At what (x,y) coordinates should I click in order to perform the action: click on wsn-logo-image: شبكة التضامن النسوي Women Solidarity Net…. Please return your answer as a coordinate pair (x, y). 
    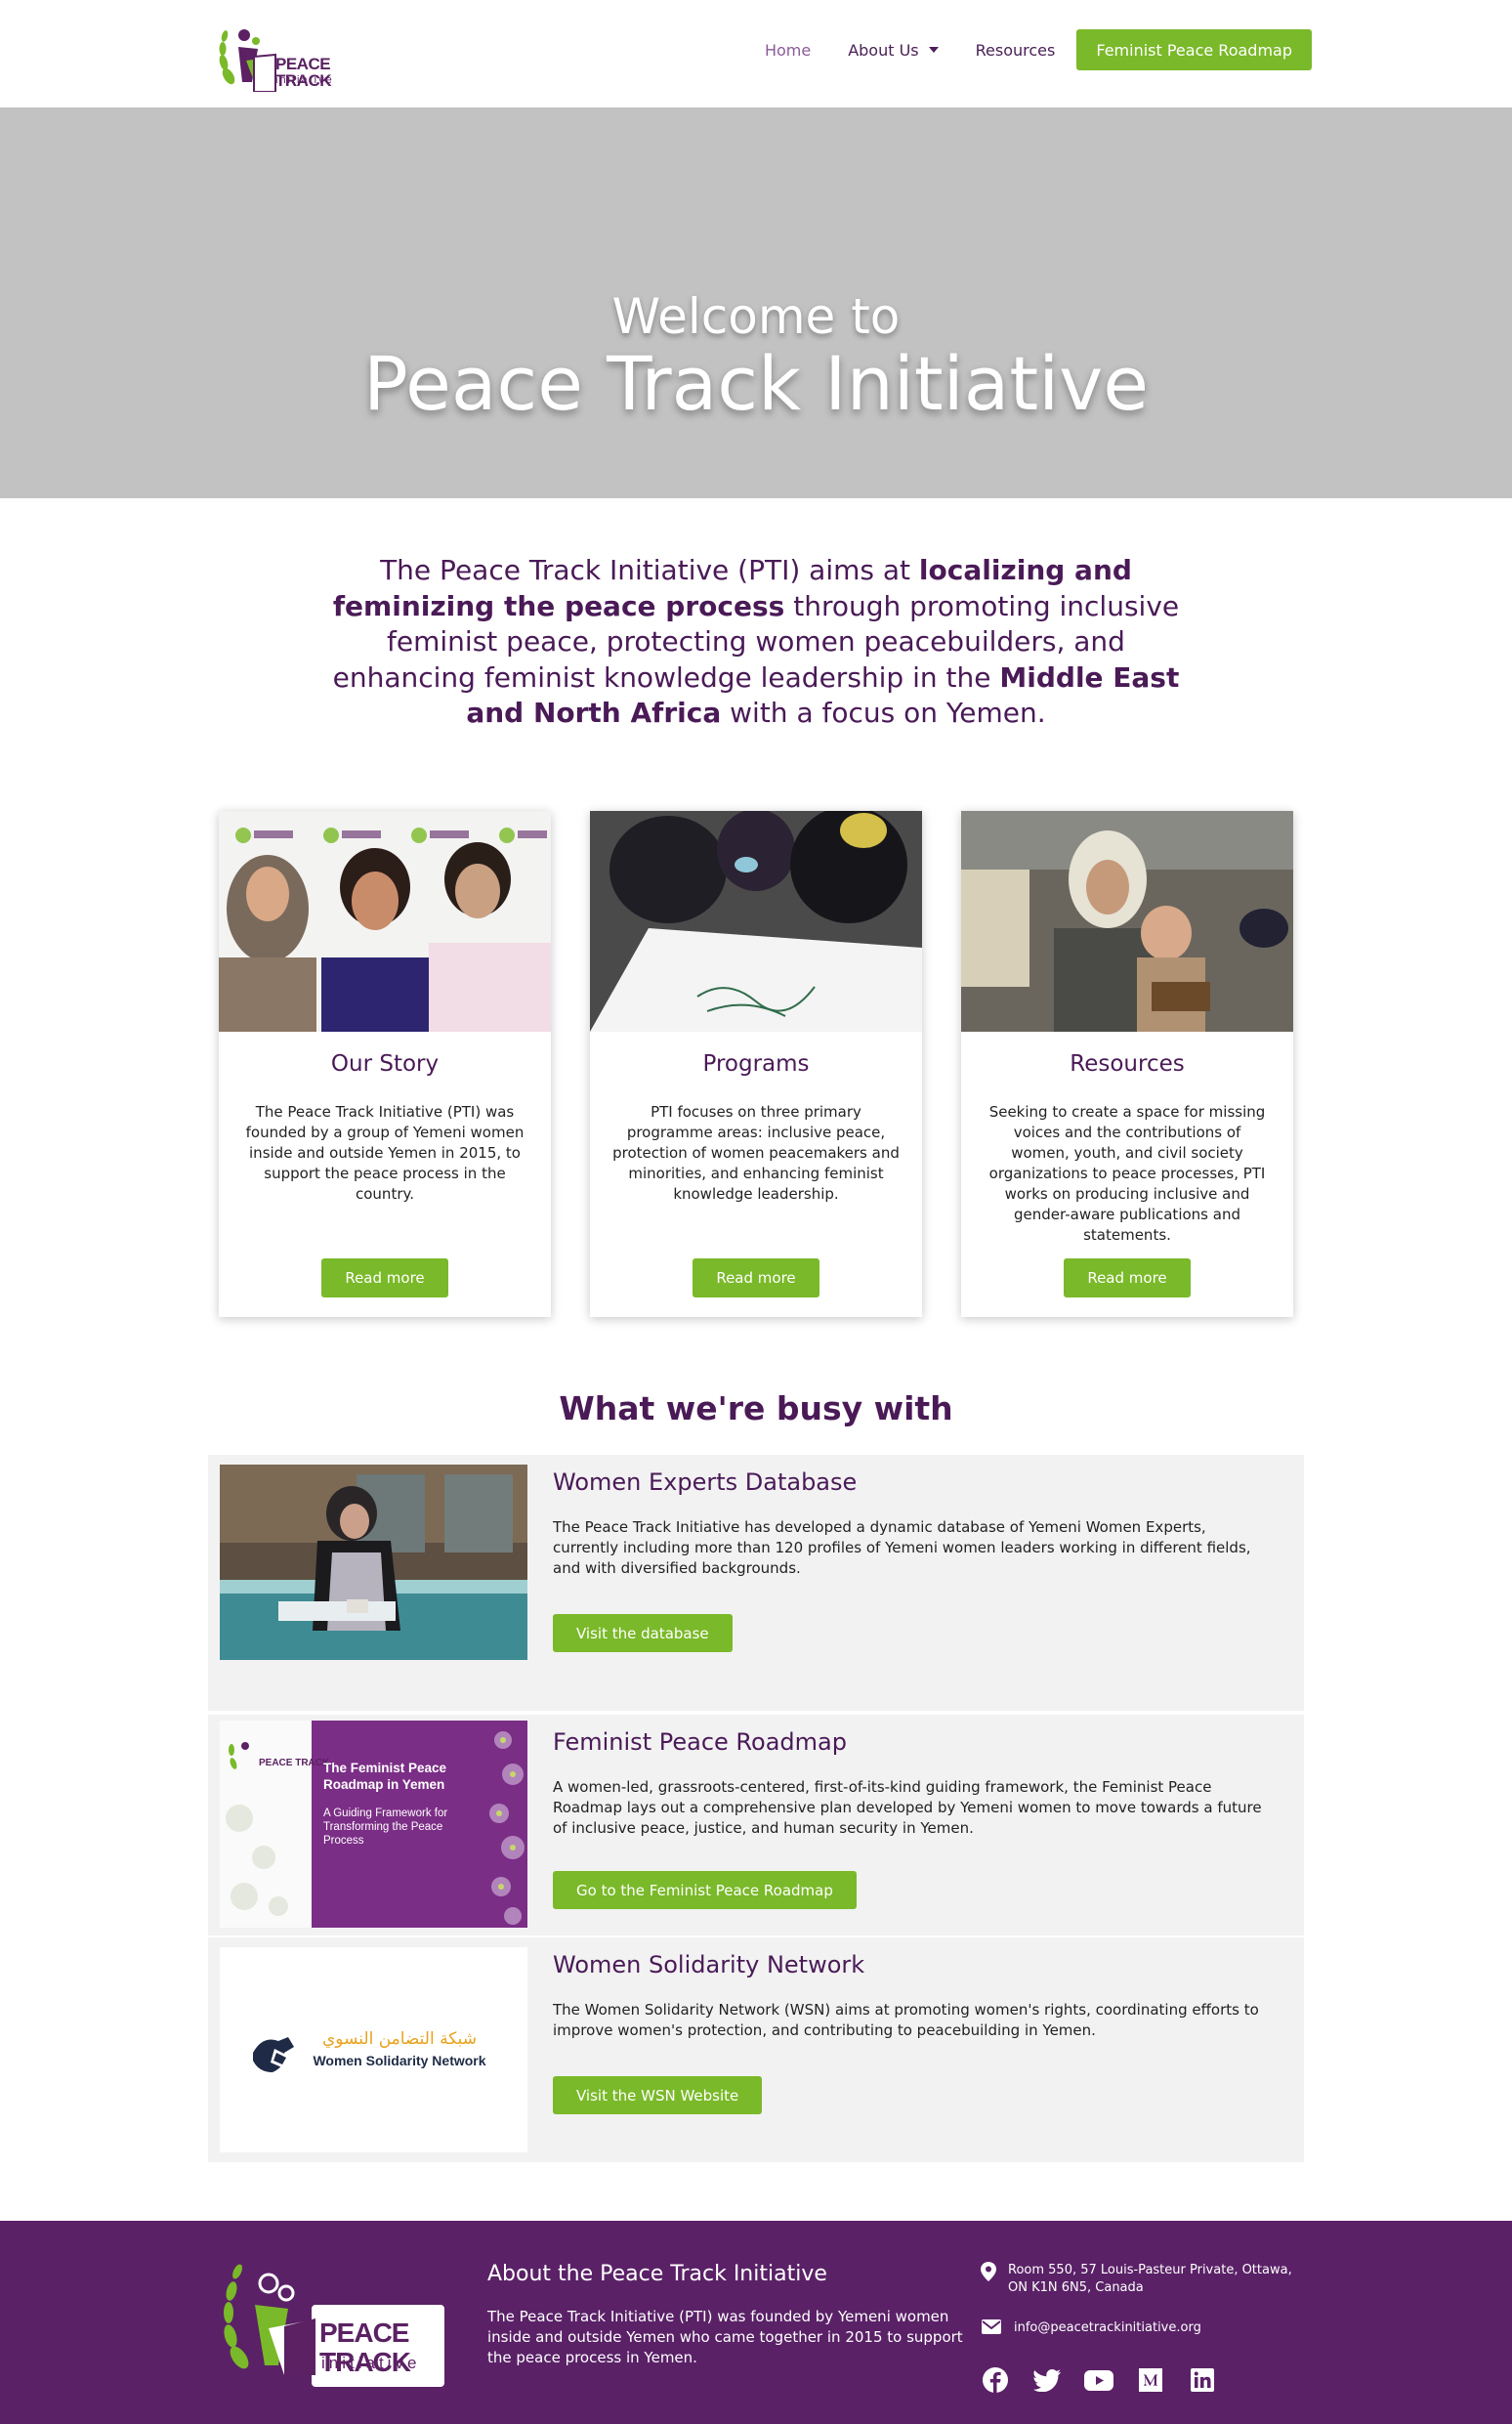
    Looking at the image, I should click on (373, 2049).